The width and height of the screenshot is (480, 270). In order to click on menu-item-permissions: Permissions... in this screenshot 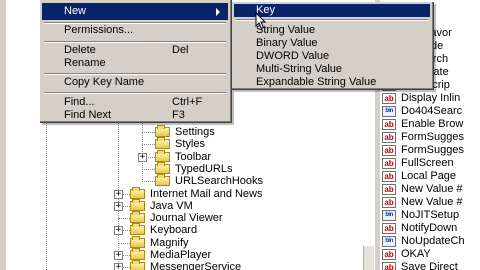, I will do `click(135, 30)`.